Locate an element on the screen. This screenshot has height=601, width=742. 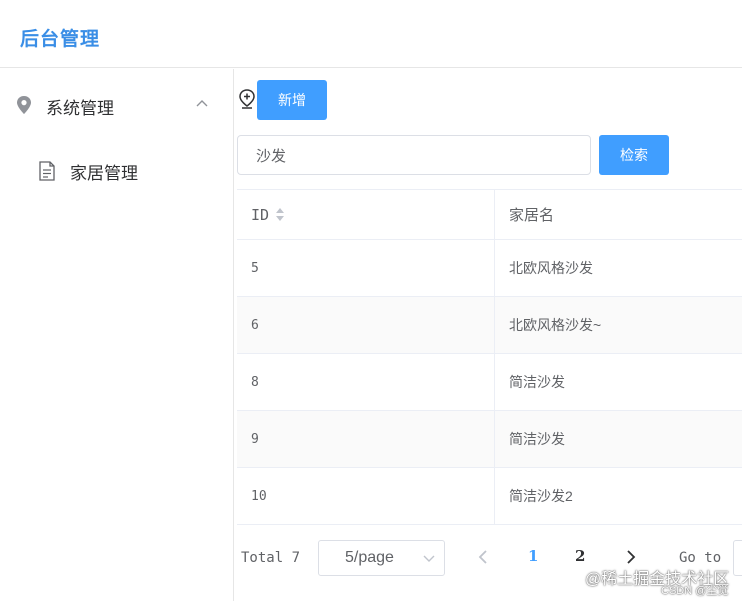
app-header: 后台管理 is located at coordinates (371, 34).